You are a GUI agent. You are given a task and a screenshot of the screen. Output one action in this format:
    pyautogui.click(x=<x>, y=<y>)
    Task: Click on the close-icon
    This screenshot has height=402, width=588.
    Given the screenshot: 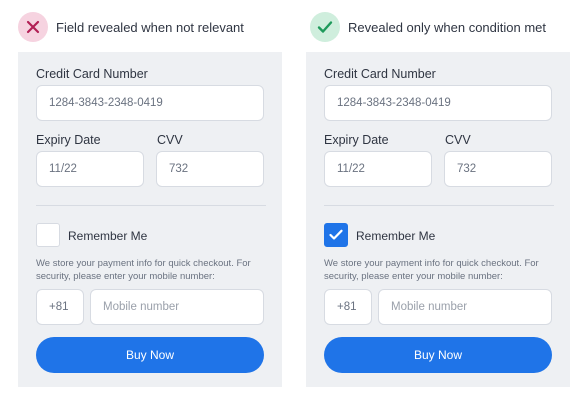 What is the action you would take?
    pyautogui.click(x=33, y=27)
    